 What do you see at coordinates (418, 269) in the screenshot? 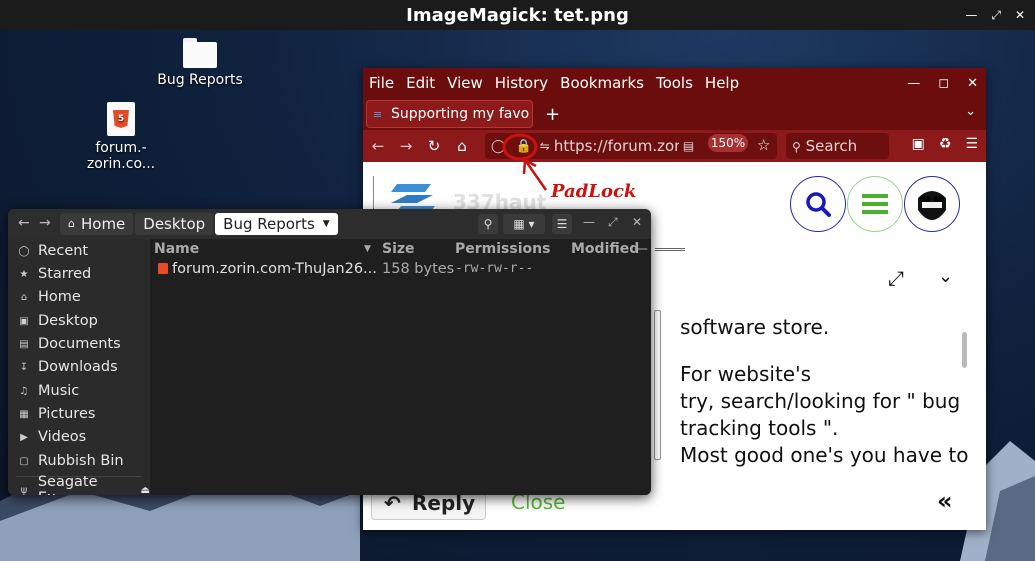
I see `file-size: 158 bytes` at bounding box center [418, 269].